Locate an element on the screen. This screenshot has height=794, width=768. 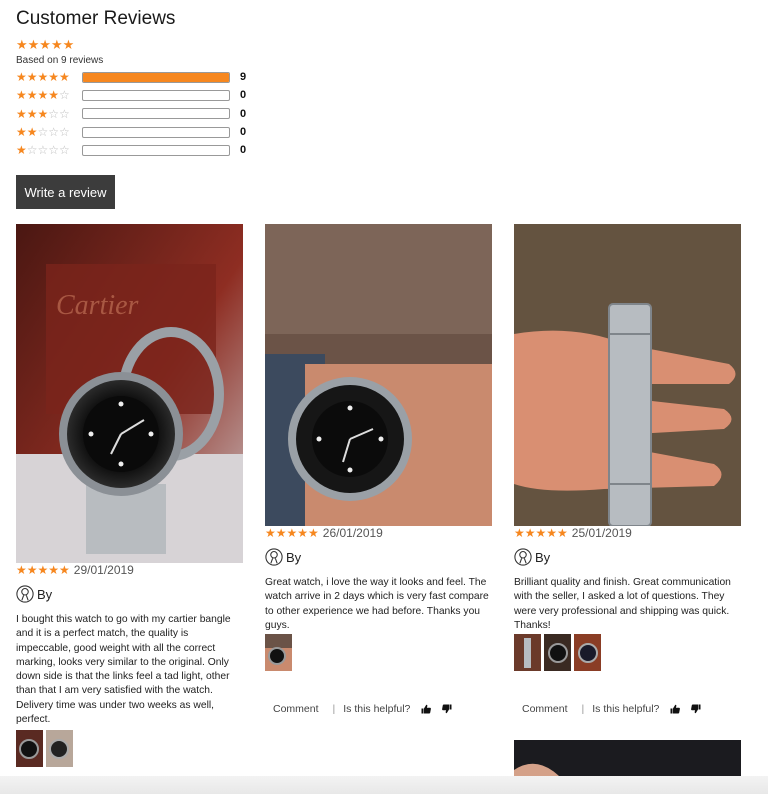
rating-stars: ★★★★★ is located at coordinates (43, 77).